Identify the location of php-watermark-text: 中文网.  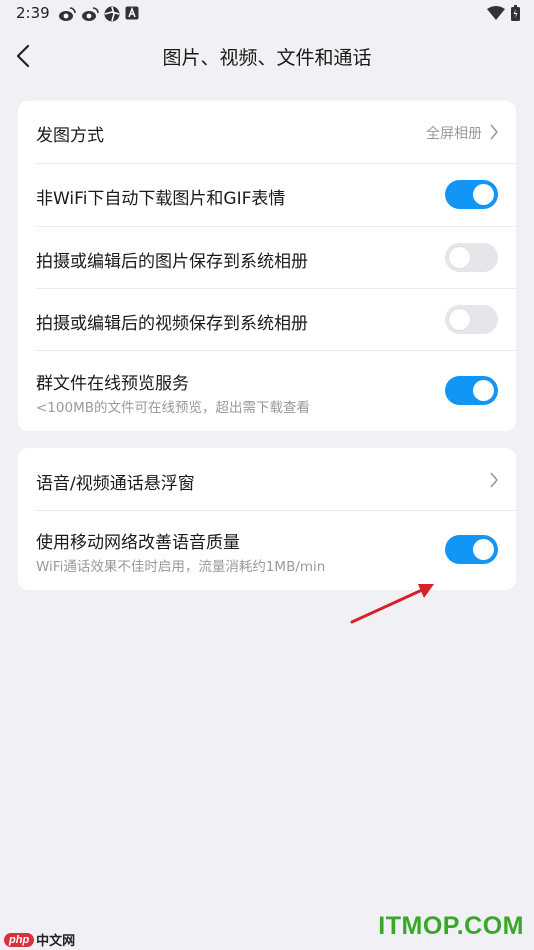
(56, 941).